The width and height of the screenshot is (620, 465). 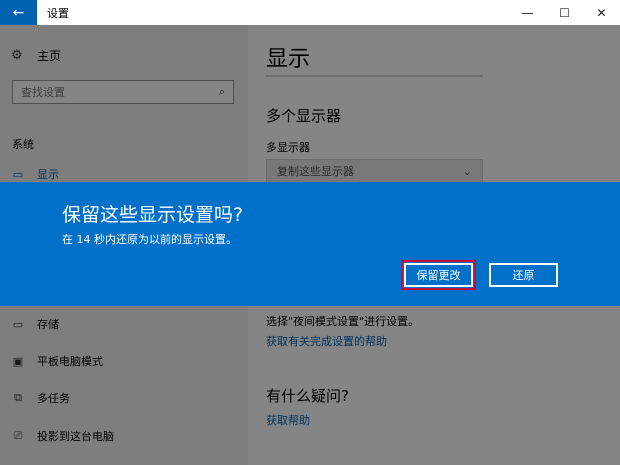 I want to click on keep-changes-button: 保留更改, so click(x=438, y=275).